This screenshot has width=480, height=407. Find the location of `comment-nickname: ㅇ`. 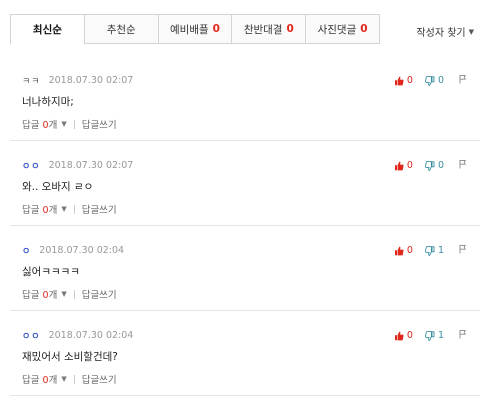

comment-nickname: ㅇ is located at coordinates (26, 250).